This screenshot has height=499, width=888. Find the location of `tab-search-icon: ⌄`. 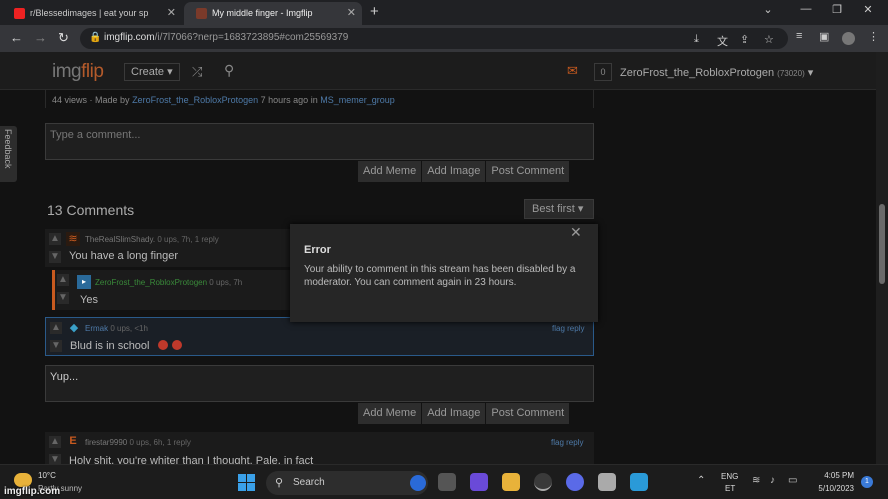

tab-search-icon: ⌄ is located at coordinates (768, 9).